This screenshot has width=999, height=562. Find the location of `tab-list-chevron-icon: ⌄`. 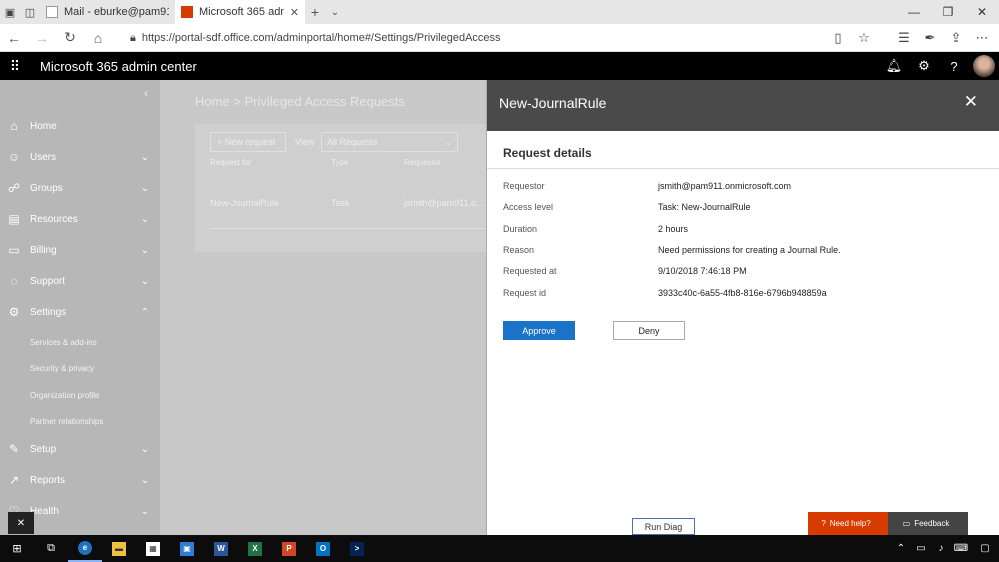

tab-list-chevron-icon: ⌄ is located at coordinates (335, 12).